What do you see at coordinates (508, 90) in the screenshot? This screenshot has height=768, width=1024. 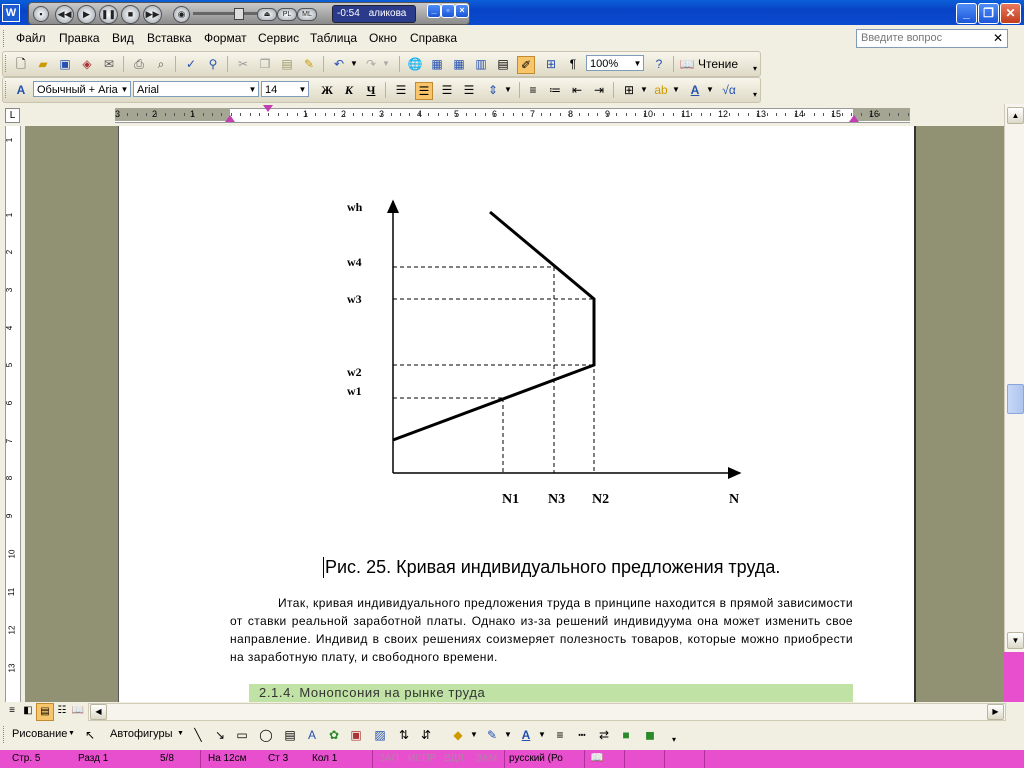 I see `line-spacing-dropdown-icon: ▼` at bounding box center [508, 90].